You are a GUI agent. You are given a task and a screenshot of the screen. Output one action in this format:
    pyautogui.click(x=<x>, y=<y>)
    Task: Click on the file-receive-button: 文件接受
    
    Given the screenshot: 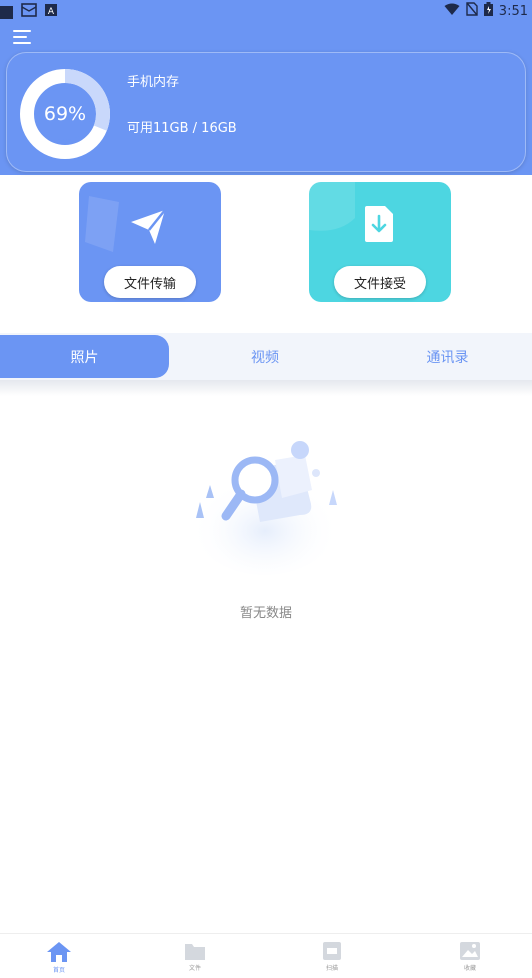 What is the action you would take?
    pyautogui.click(x=380, y=242)
    